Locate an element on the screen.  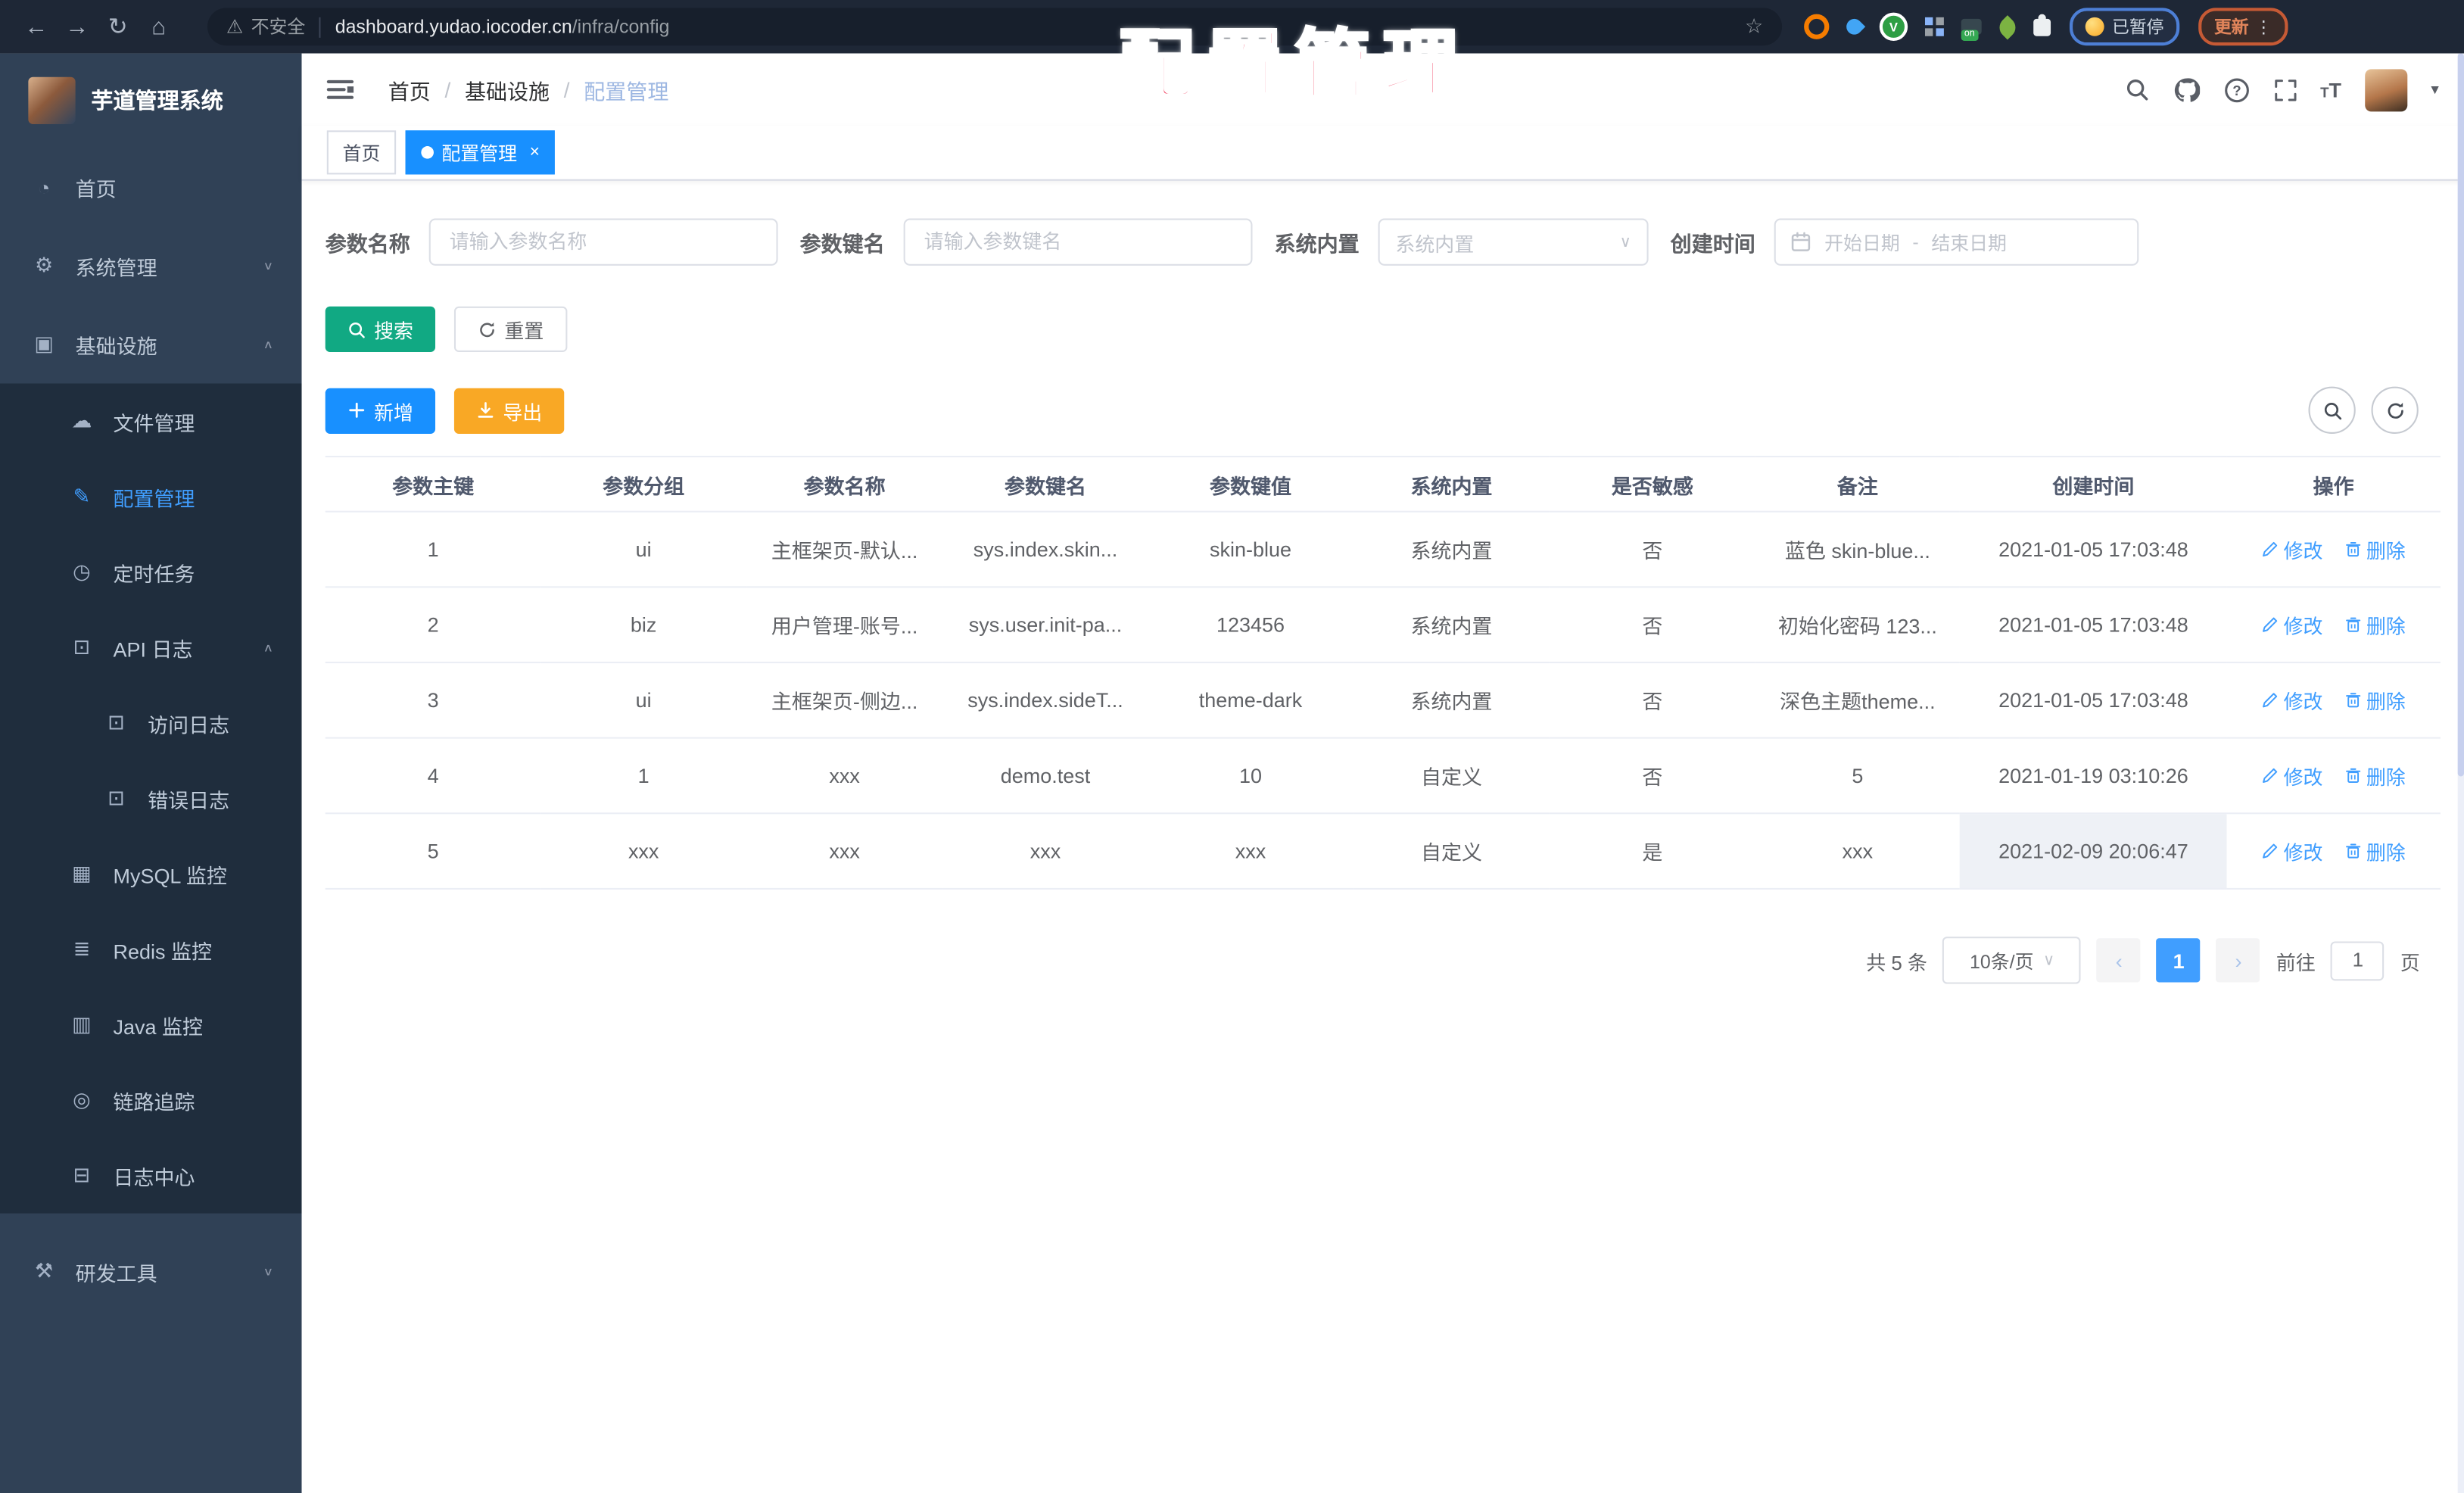
date-range-picker: 开始日期 - 结束日期 is located at coordinates (1956, 242).